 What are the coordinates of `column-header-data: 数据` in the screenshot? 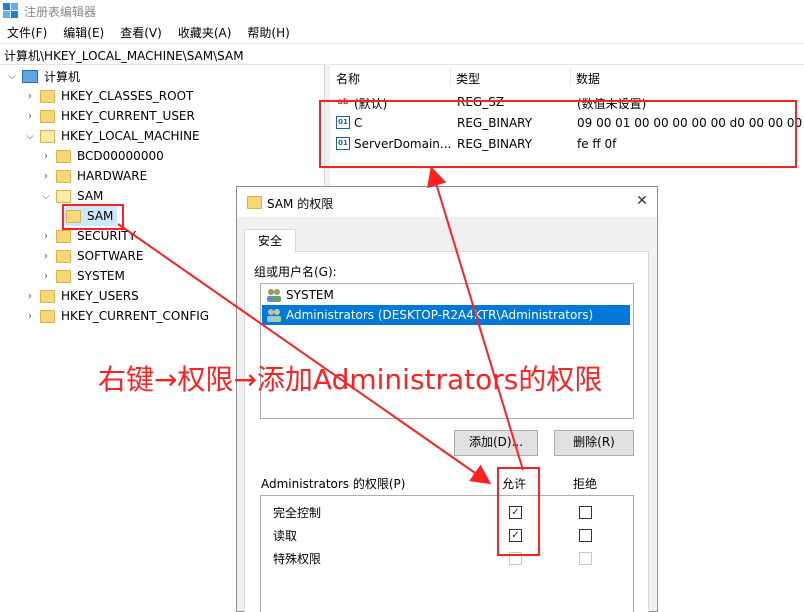 It's located at (588, 78).